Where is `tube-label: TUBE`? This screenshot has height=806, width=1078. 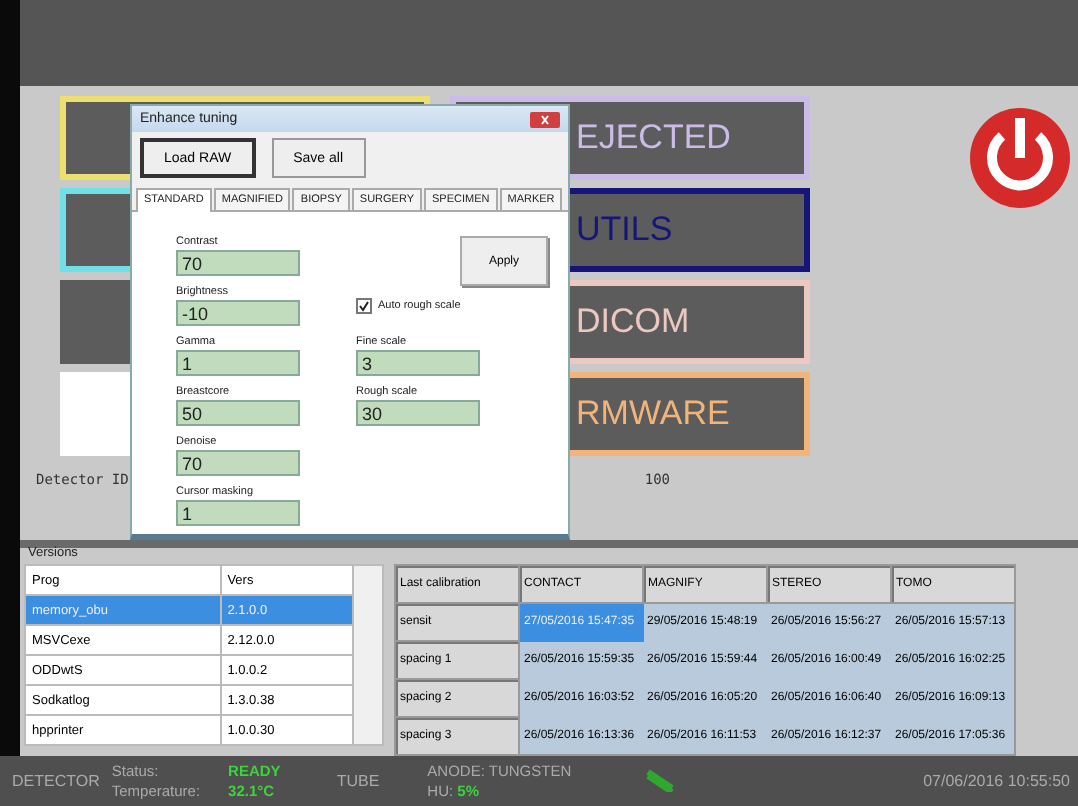
tube-label: TUBE is located at coordinates (358, 781).